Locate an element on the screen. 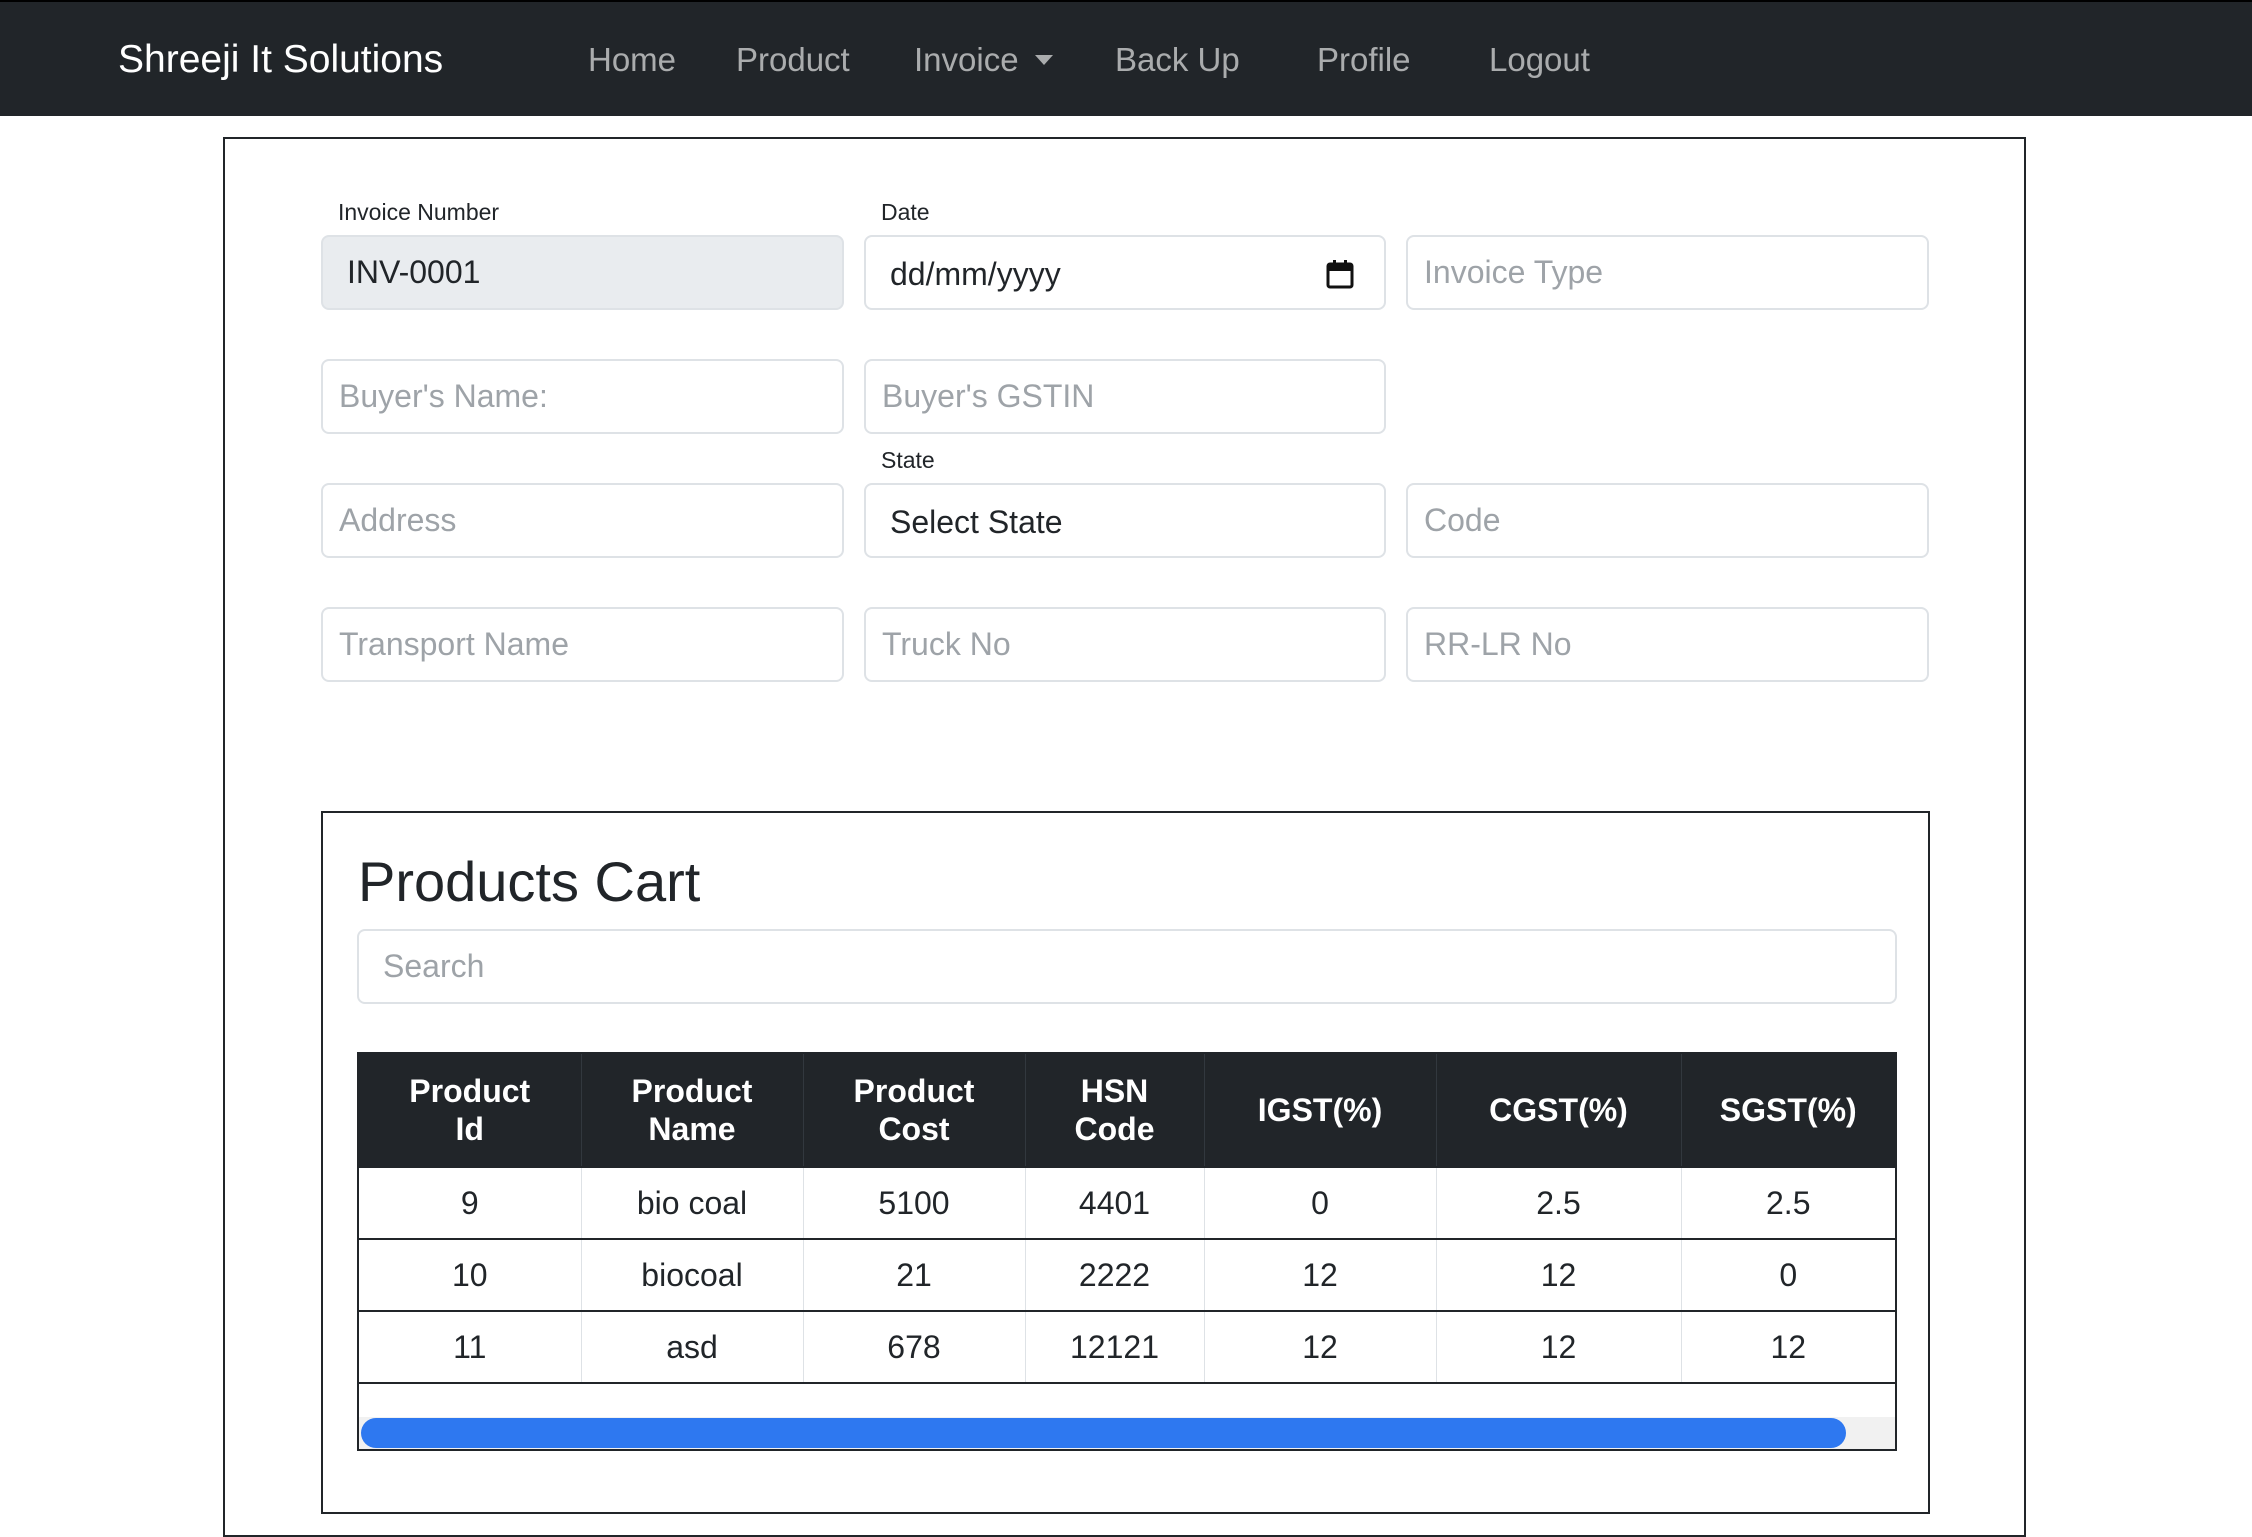 The width and height of the screenshot is (2252, 1537). nav-invoice-dropdown: Invoice is located at coordinates (983, 60).